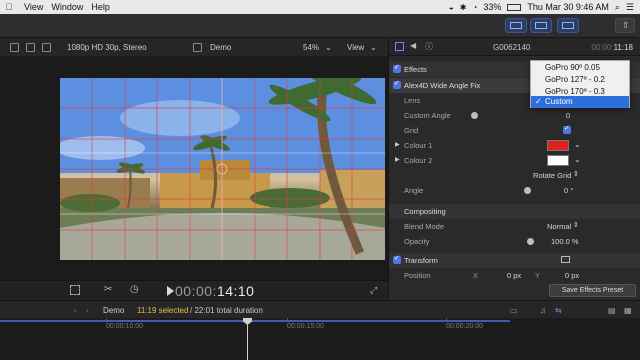 The width and height of the screenshot is (640, 360). What do you see at coordinates (538, 275) in the screenshot?
I see `position-y-label: Y` at bounding box center [538, 275].